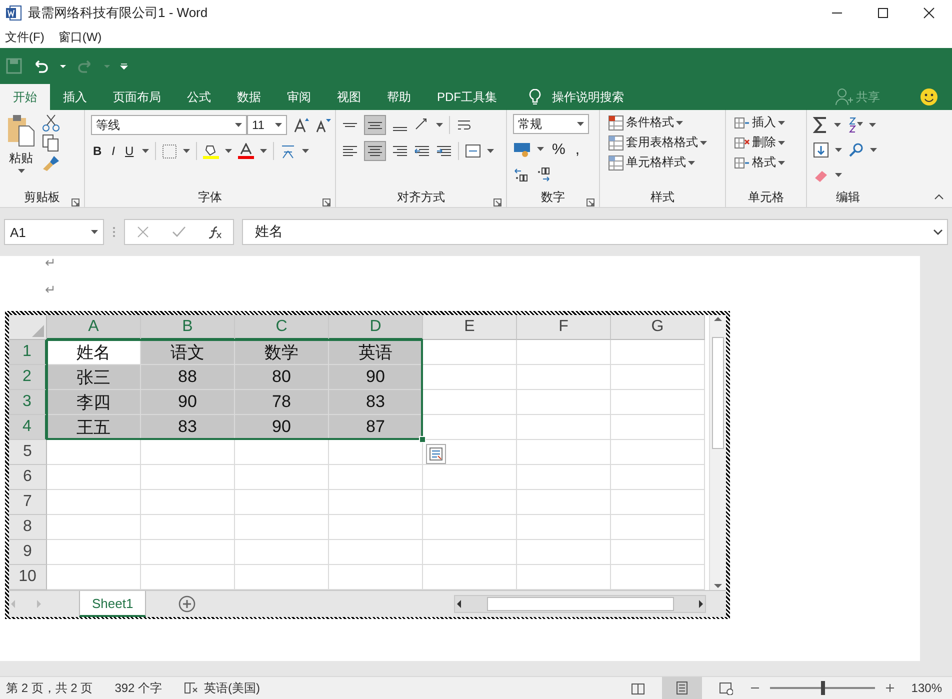 Image resolution: width=952 pixels, height=699 pixels. I want to click on column-header: F, so click(564, 327).